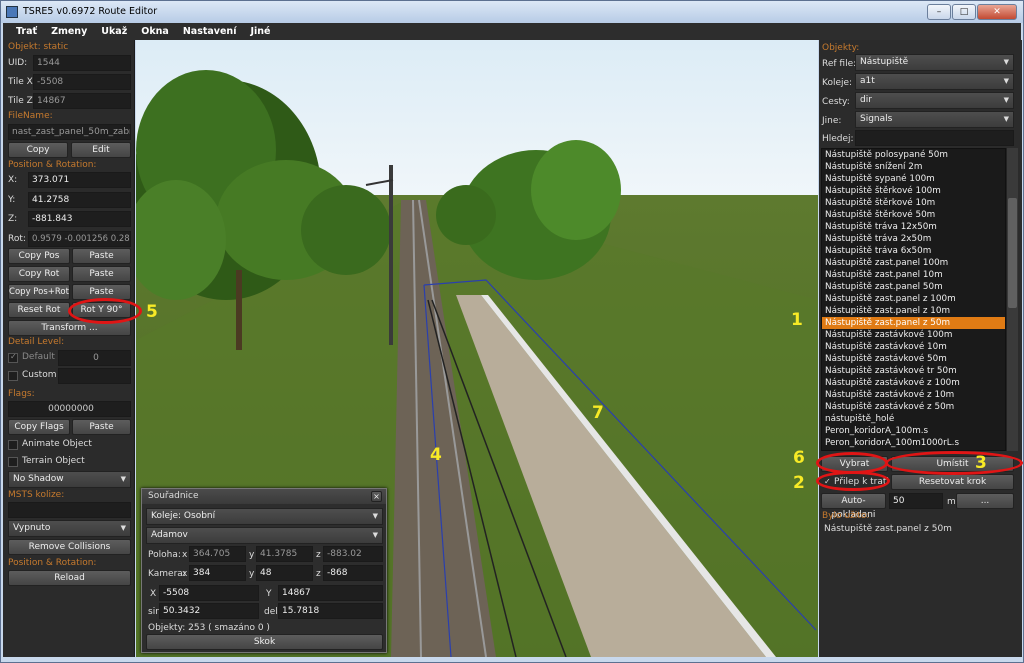  What do you see at coordinates (101, 274) in the screenshot?
I see `paste-rot-button: Paste` at bounding box center [101, 274].